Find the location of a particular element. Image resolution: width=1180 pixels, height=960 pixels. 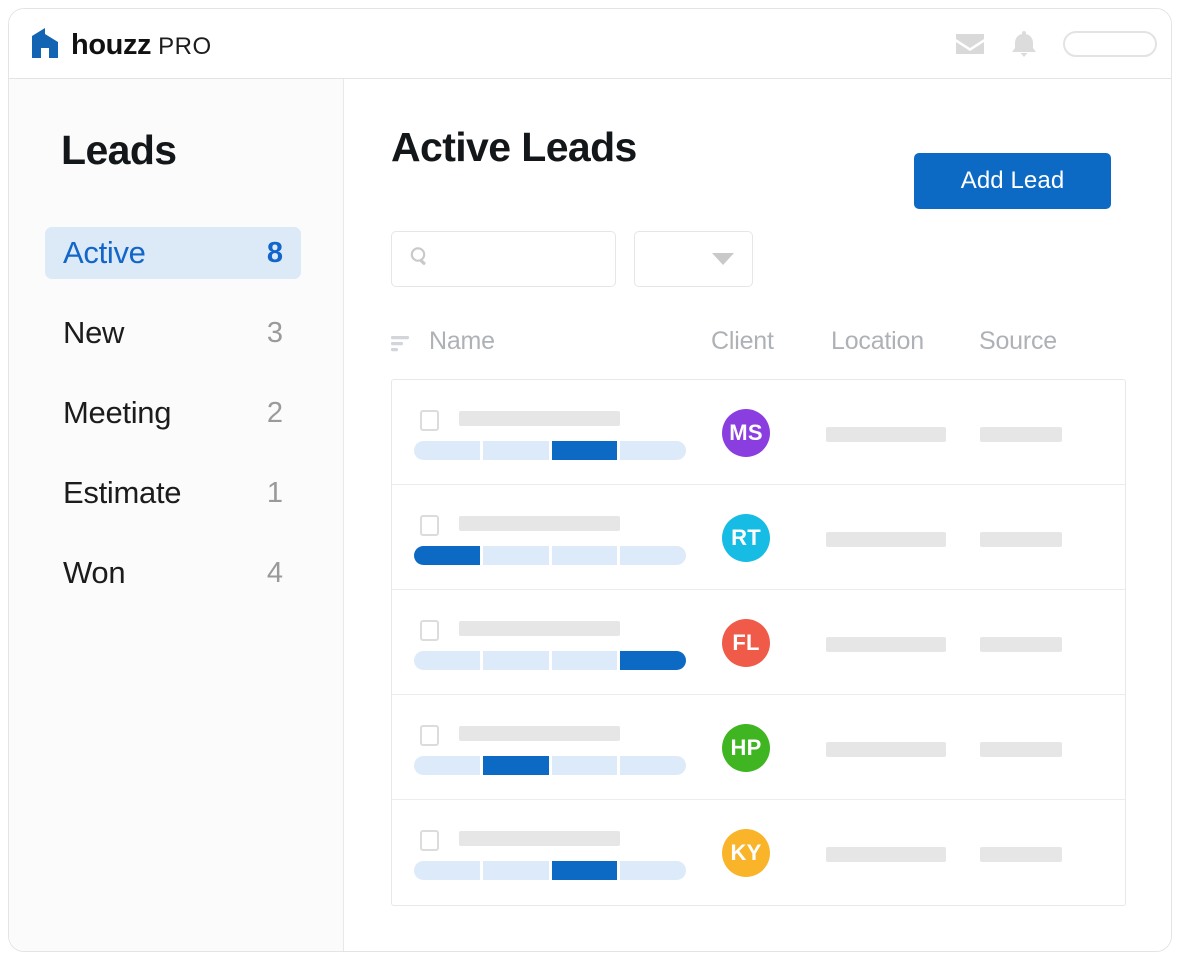

column-header-location: Location is located at coordinates (877, 341).